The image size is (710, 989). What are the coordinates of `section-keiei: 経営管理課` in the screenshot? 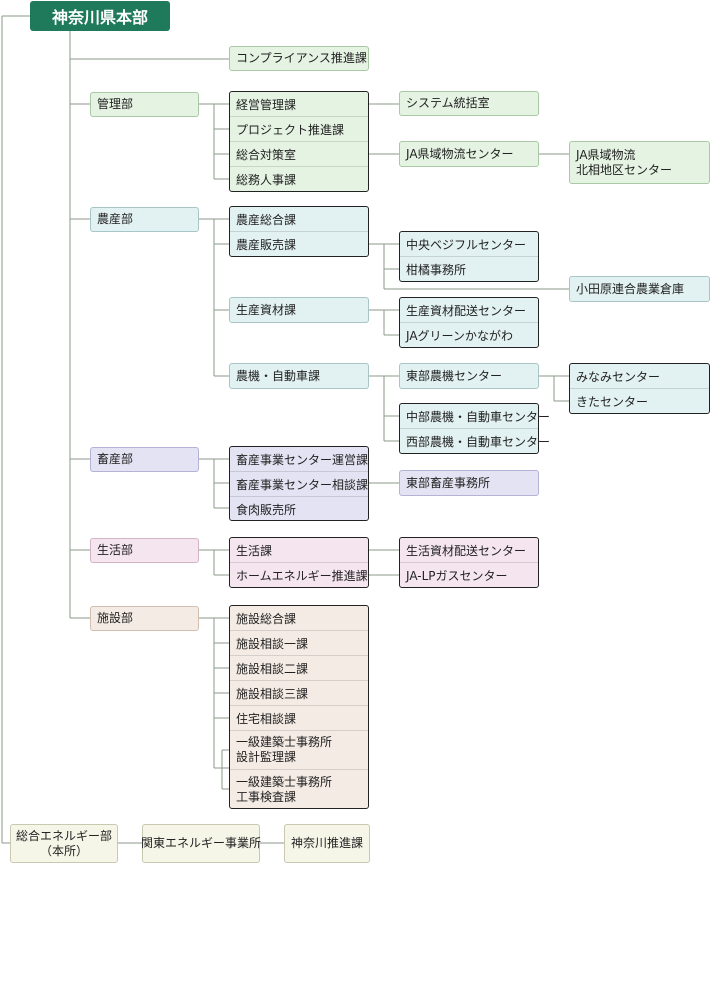 It's located at (299, 104).